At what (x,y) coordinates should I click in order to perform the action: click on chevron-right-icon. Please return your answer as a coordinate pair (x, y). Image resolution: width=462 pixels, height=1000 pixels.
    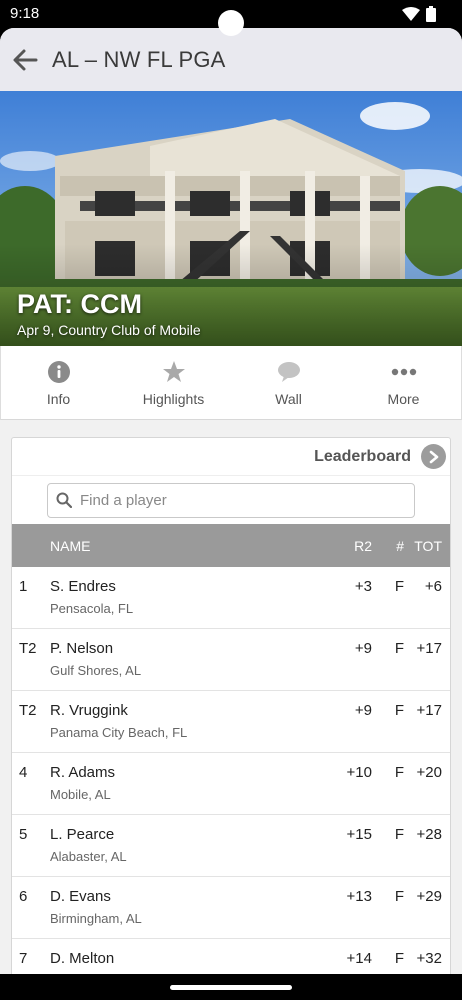
    Looking at the image, I should click on (433, 456).